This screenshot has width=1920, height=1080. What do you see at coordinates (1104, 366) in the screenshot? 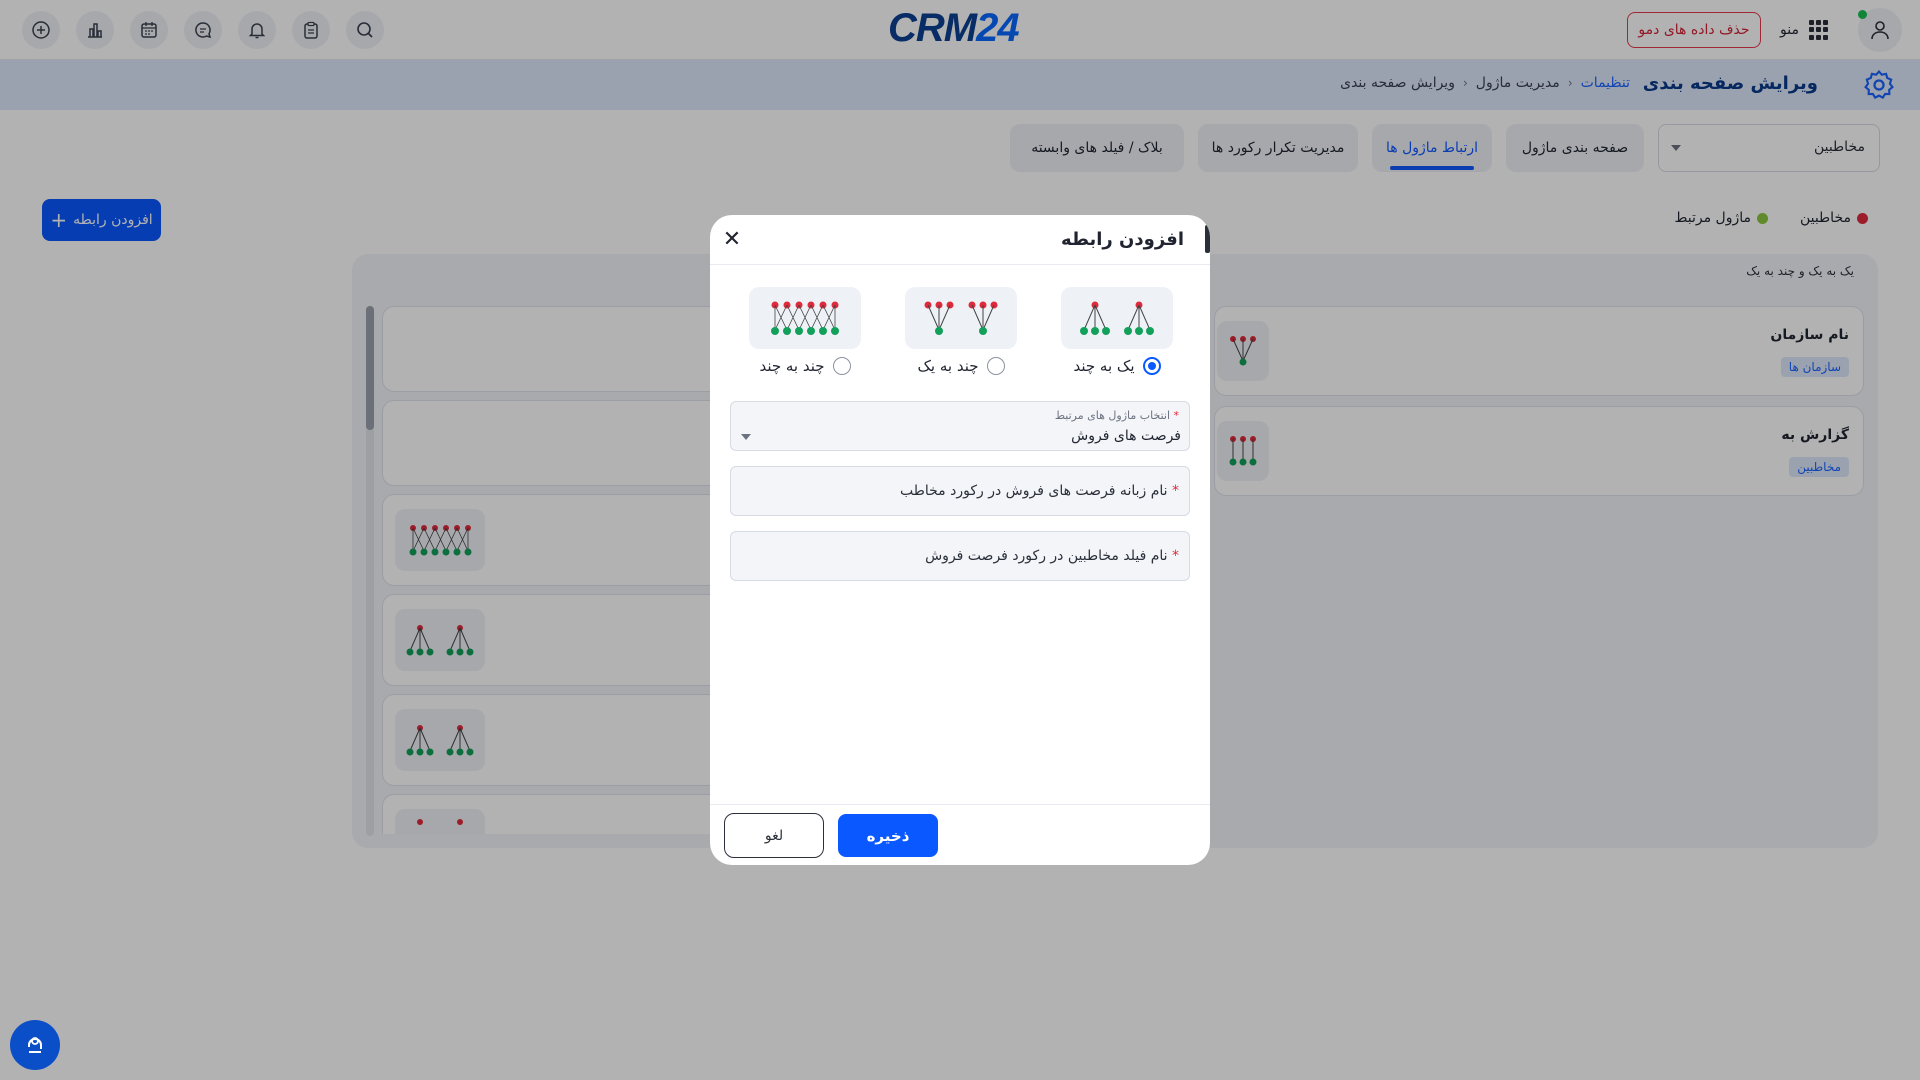
I see `option-label: یک به چند` at bounding box center [1104, 366].